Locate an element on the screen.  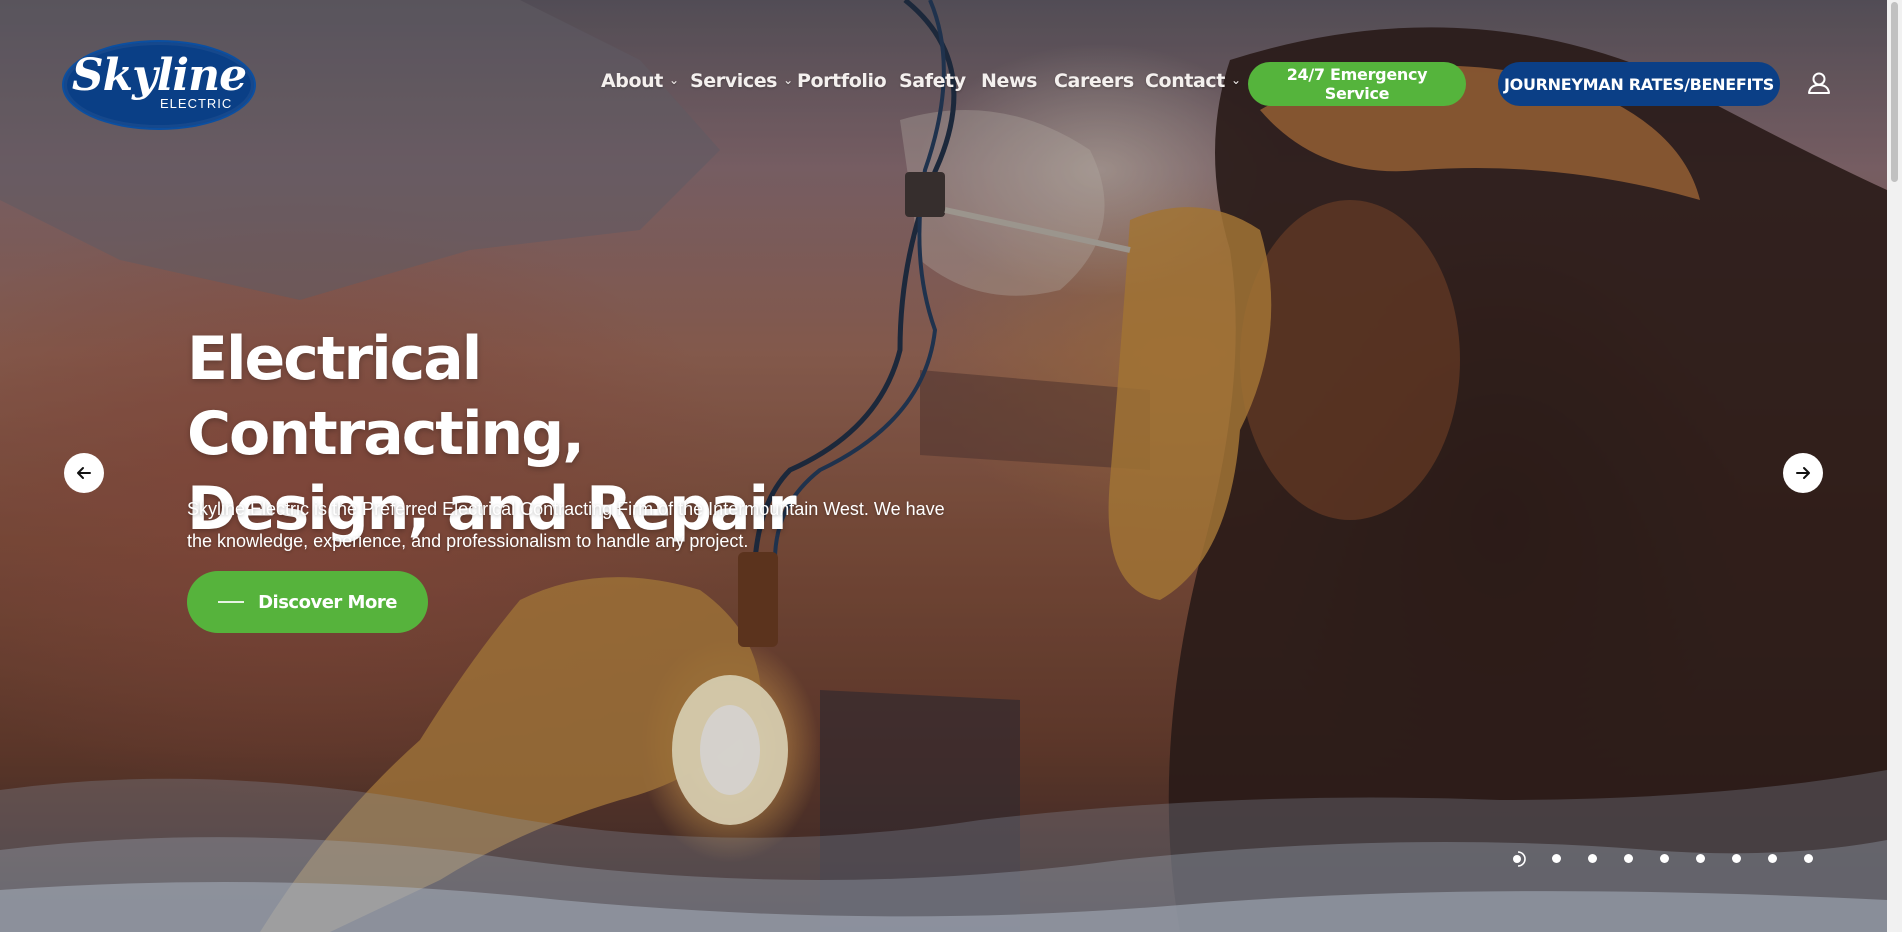
nav-item-services: Services ⌄ is located at coordinates (741, 81).